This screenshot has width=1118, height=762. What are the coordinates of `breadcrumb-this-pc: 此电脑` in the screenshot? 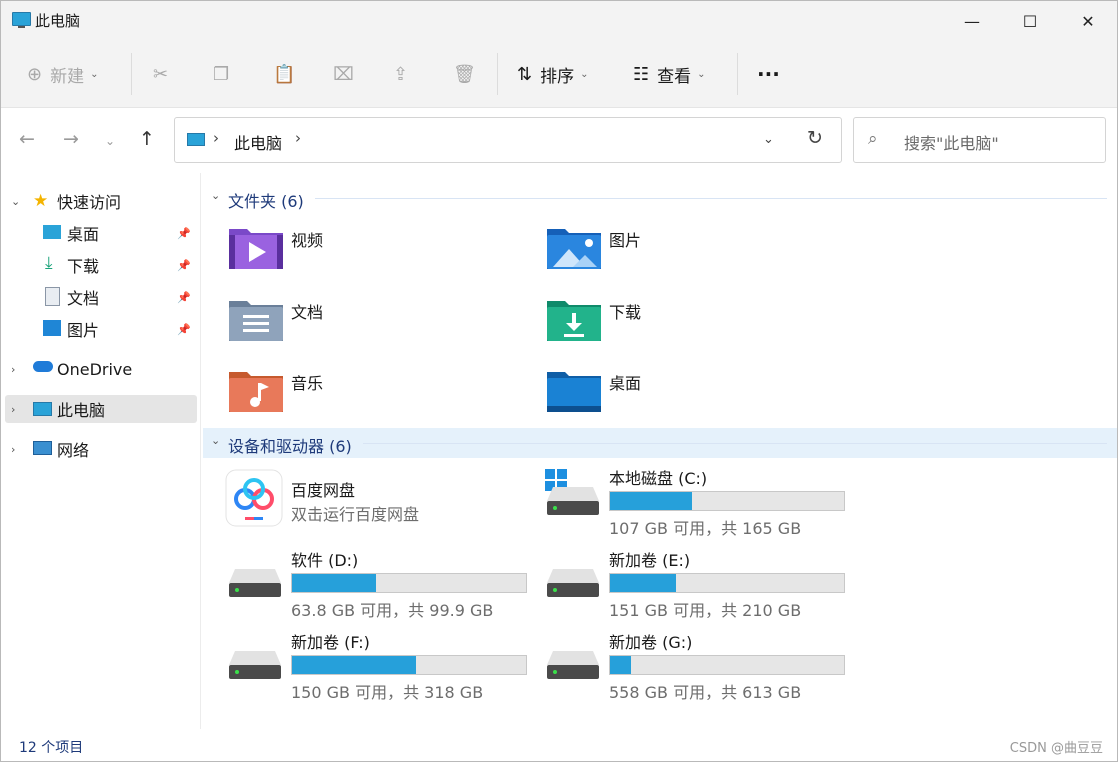 It's located at (258, 142).